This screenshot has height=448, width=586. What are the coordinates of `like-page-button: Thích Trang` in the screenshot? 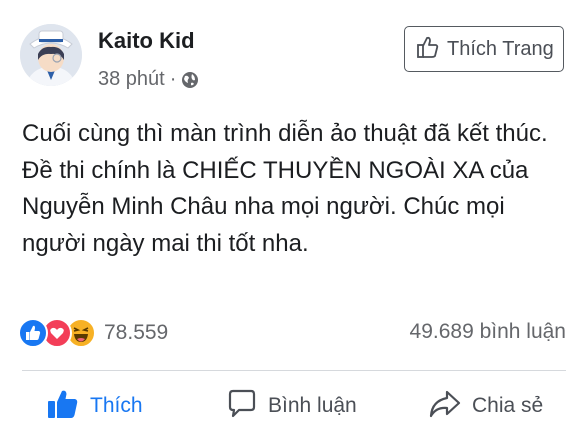 It's located at (484, 49).